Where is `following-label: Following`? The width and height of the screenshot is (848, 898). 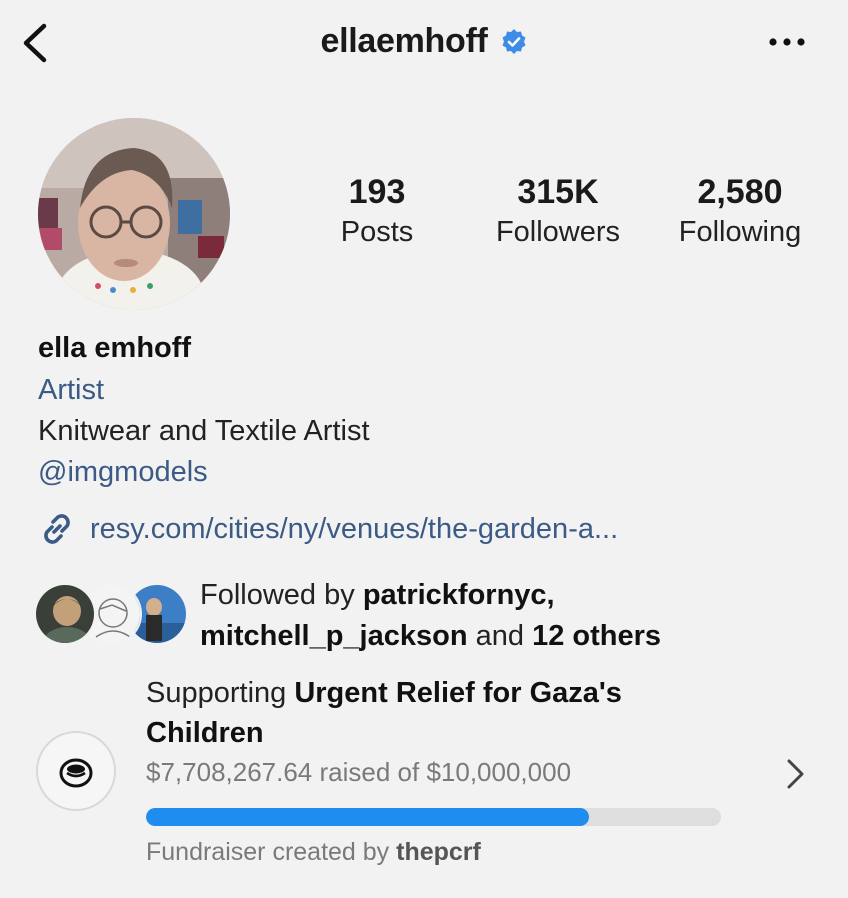
following-label: Following is located at coordinates (740, 232).